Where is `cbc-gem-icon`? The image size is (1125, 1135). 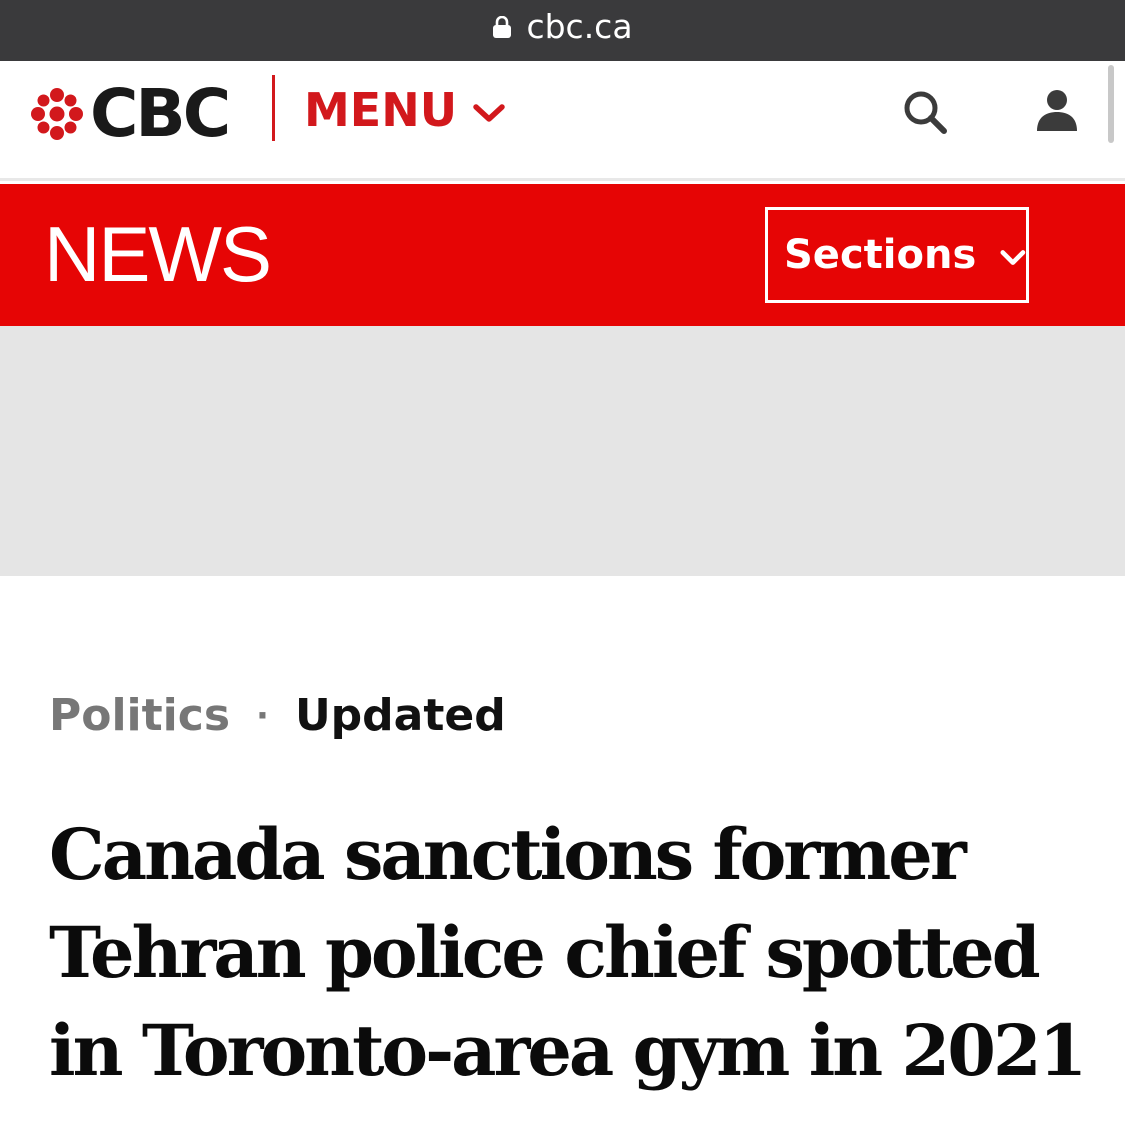 cbc-gem-icon is located at coordinates (57, 114).